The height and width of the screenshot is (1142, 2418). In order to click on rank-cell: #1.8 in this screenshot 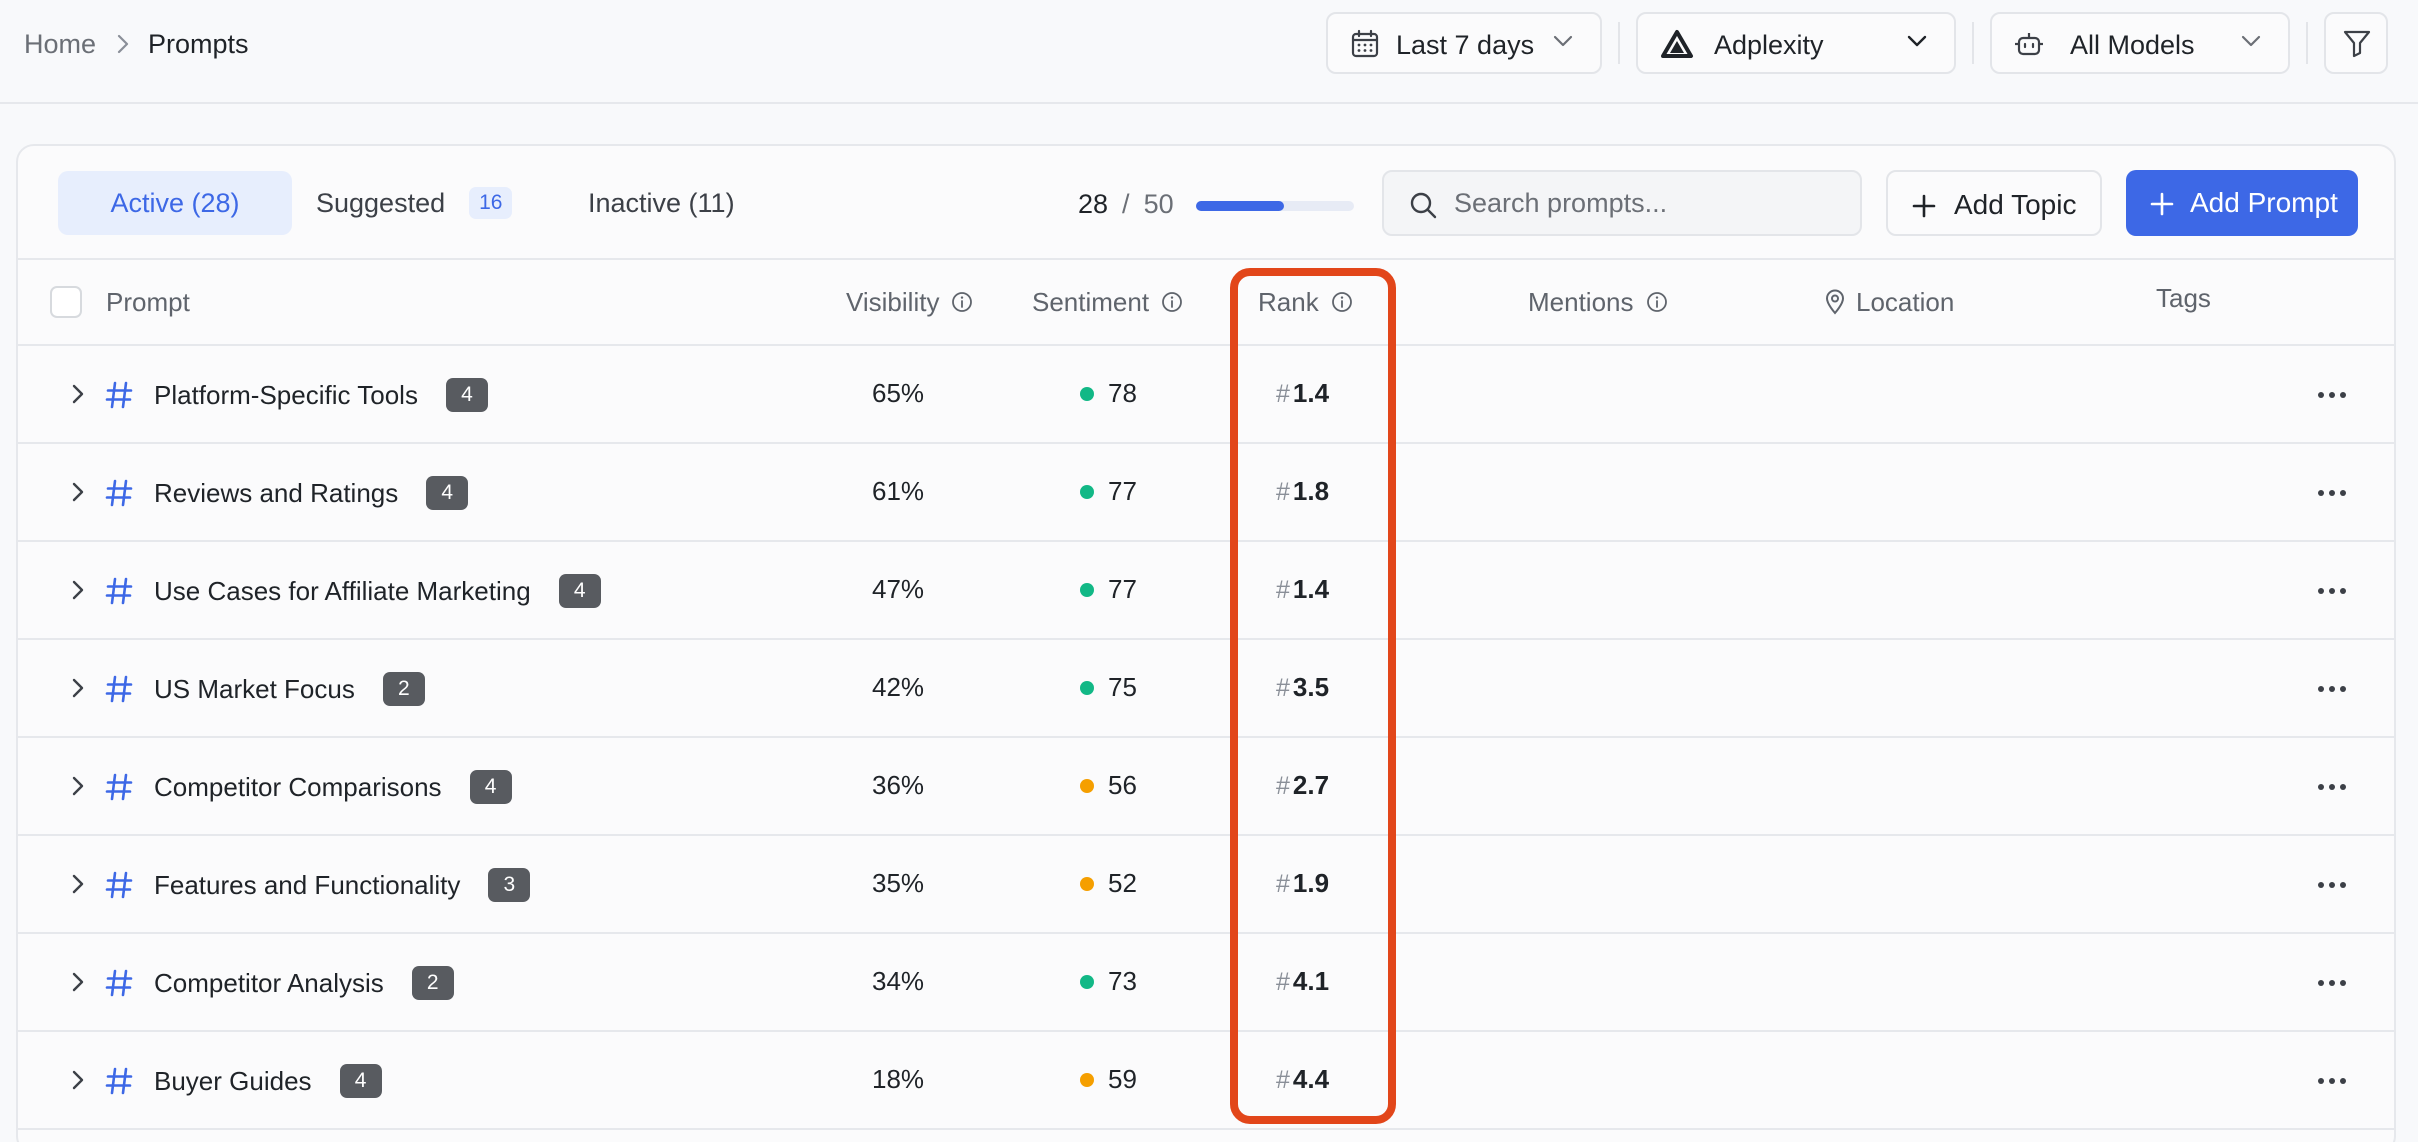, I will do `click(1302, 491)`.